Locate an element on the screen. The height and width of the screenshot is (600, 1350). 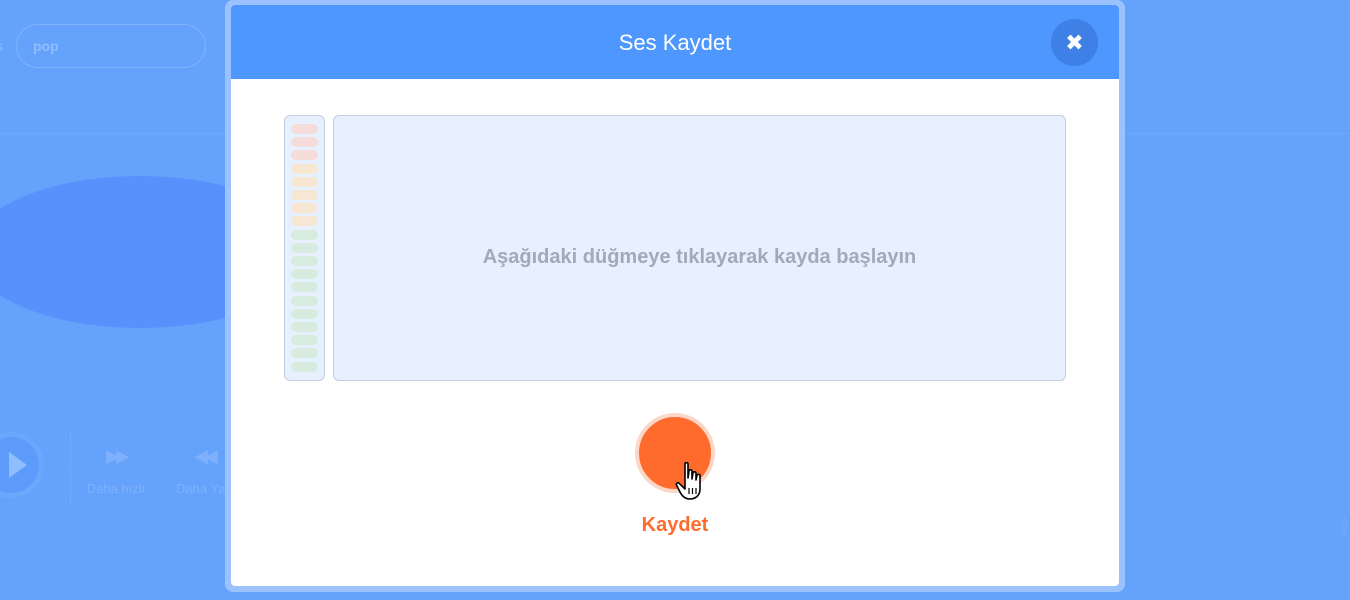
record-label: Kaydet is located at coordinates (675, 525).